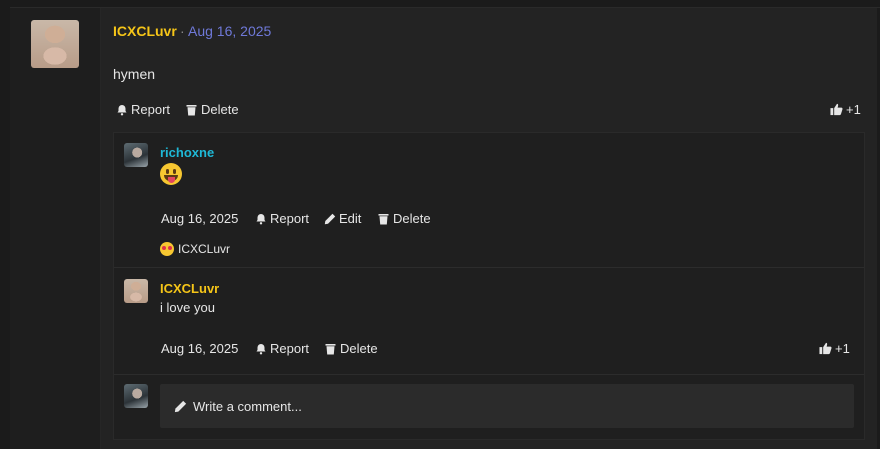  I want to click on post-body: hymen, so click(134, 74).